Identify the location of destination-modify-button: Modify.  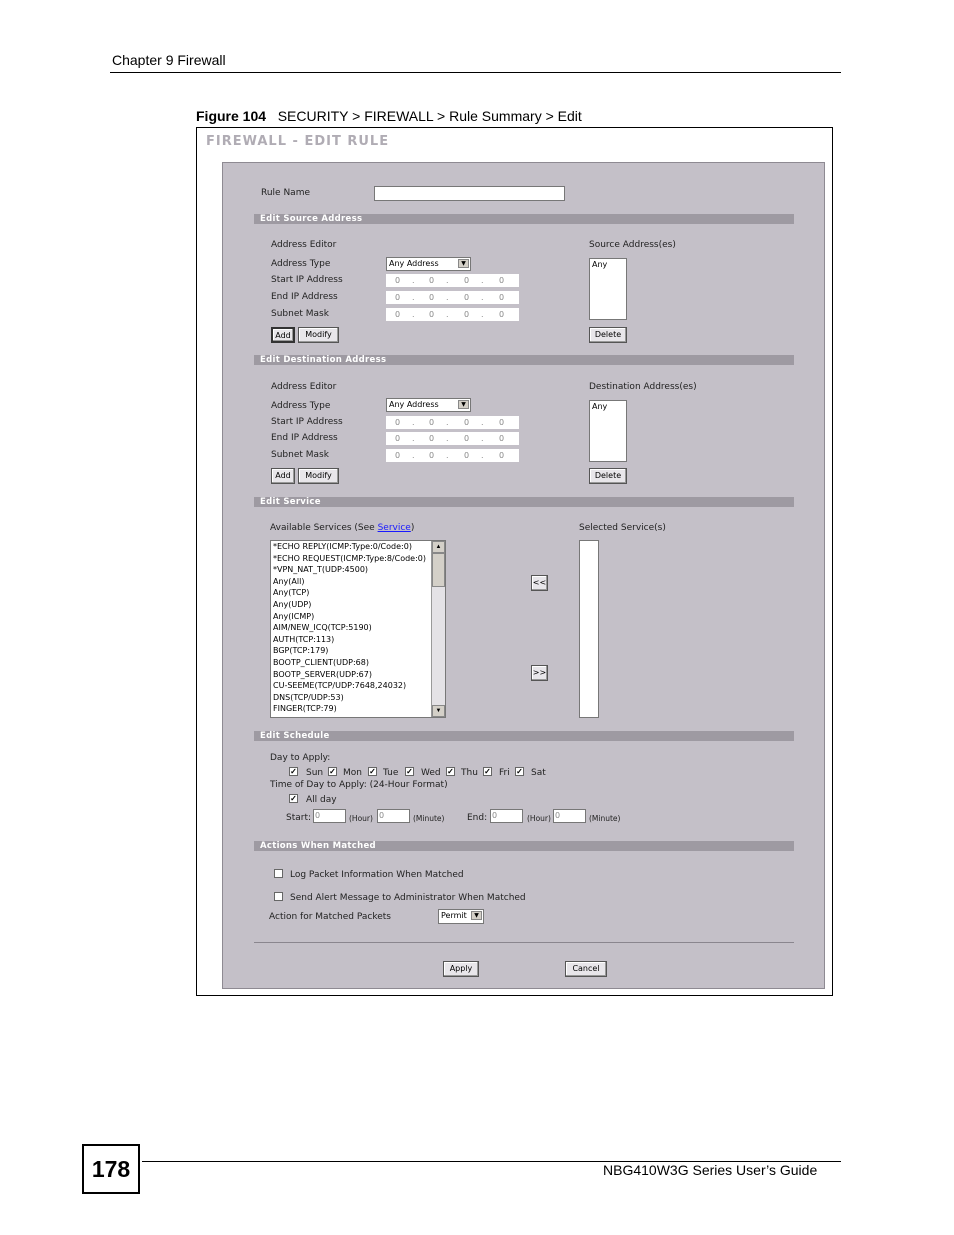
(318, 476).